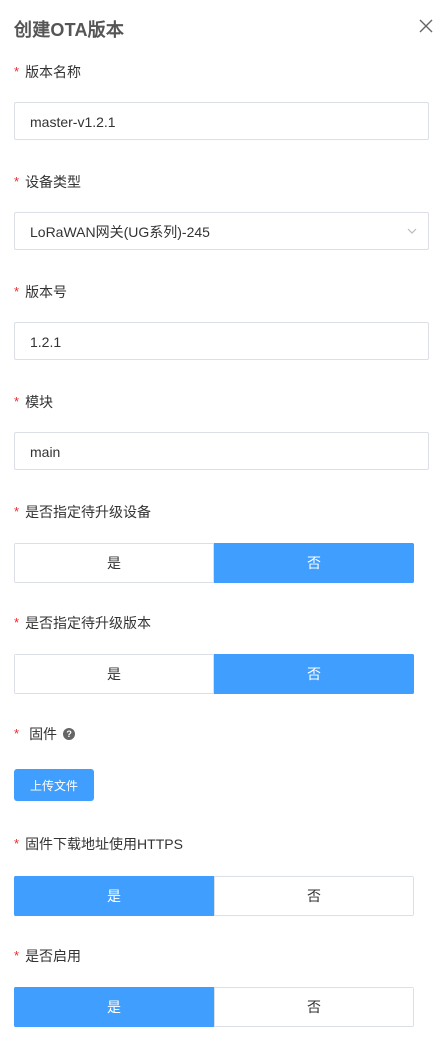 The height and width of the screenshot is (1043, 448). I want to click on specify-devices-label-row: * 是否指定待升级设备, so click(221, 512).